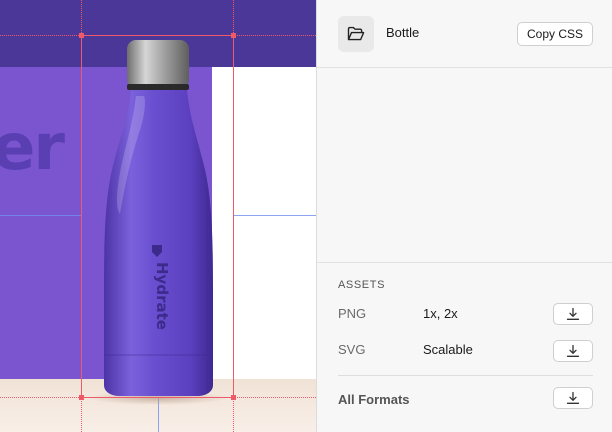 This screenshot has width=612, height=432. What do you see at coordinates (448, 349) in the screenshot?
I see `asset-format-svg-value: Scalable` at bounding box center [448, 349].